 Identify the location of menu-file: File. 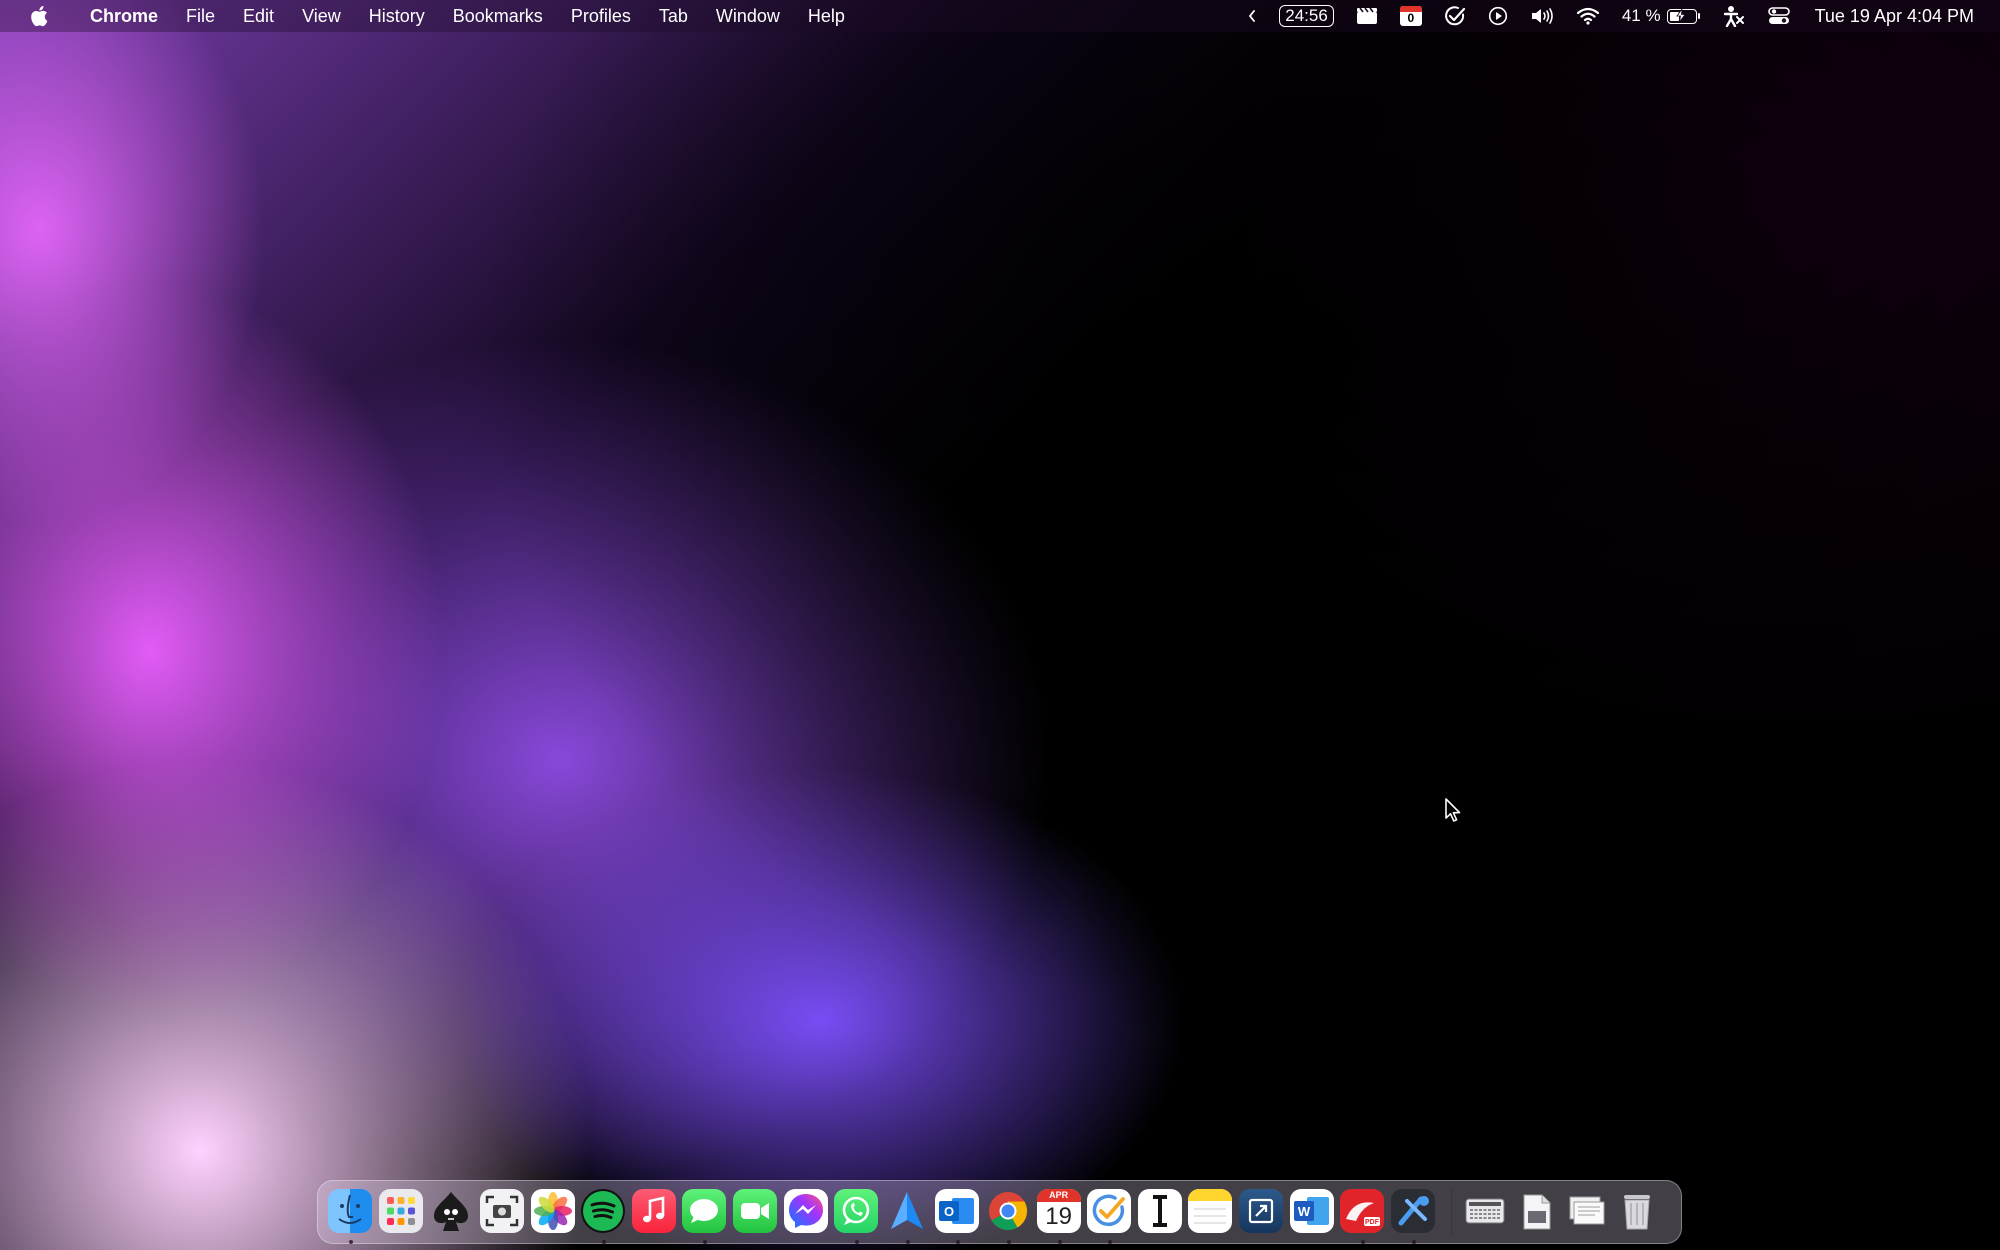
(200, 16).